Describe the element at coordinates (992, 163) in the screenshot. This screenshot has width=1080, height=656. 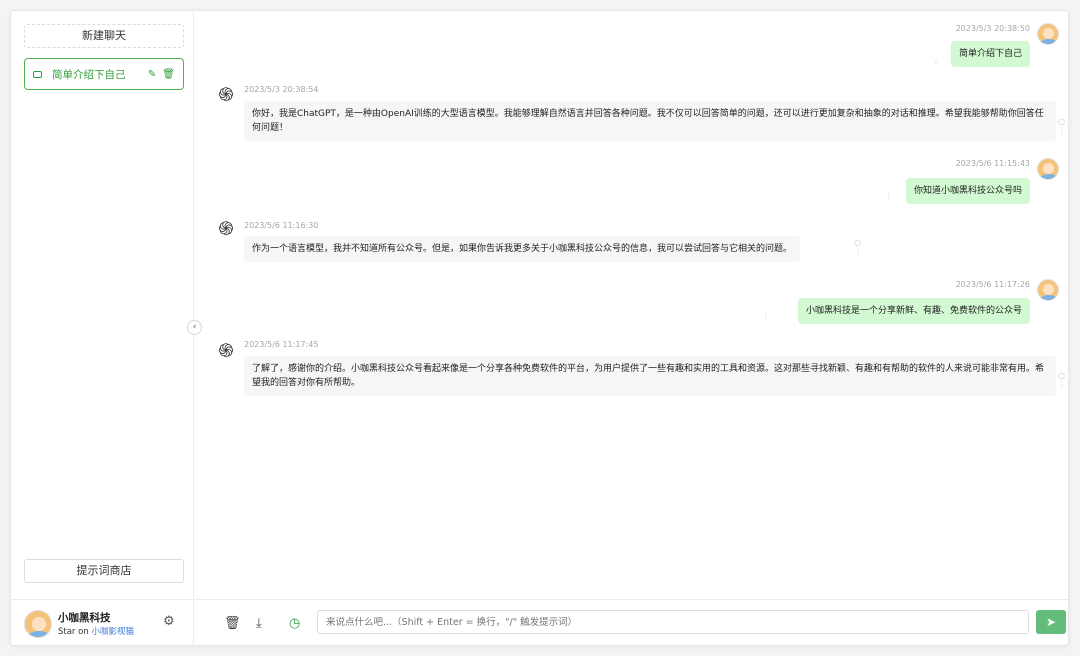
I see `message-time: 2023/5/6 11:15:43` at that location.